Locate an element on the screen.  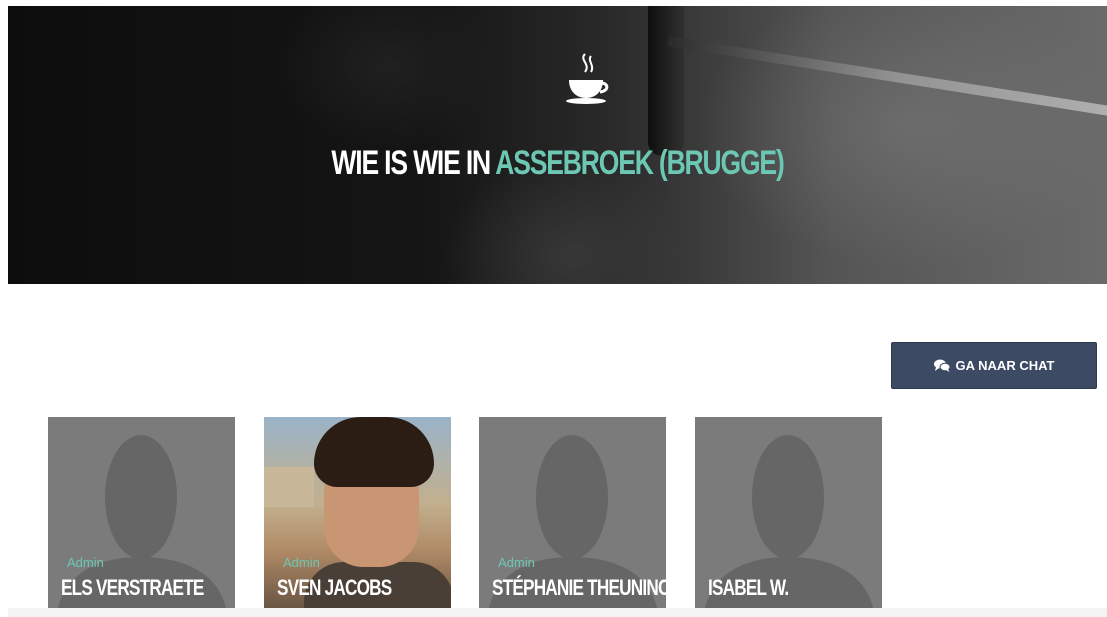
coffee-cup-icon is located at coordinates (587, 78).